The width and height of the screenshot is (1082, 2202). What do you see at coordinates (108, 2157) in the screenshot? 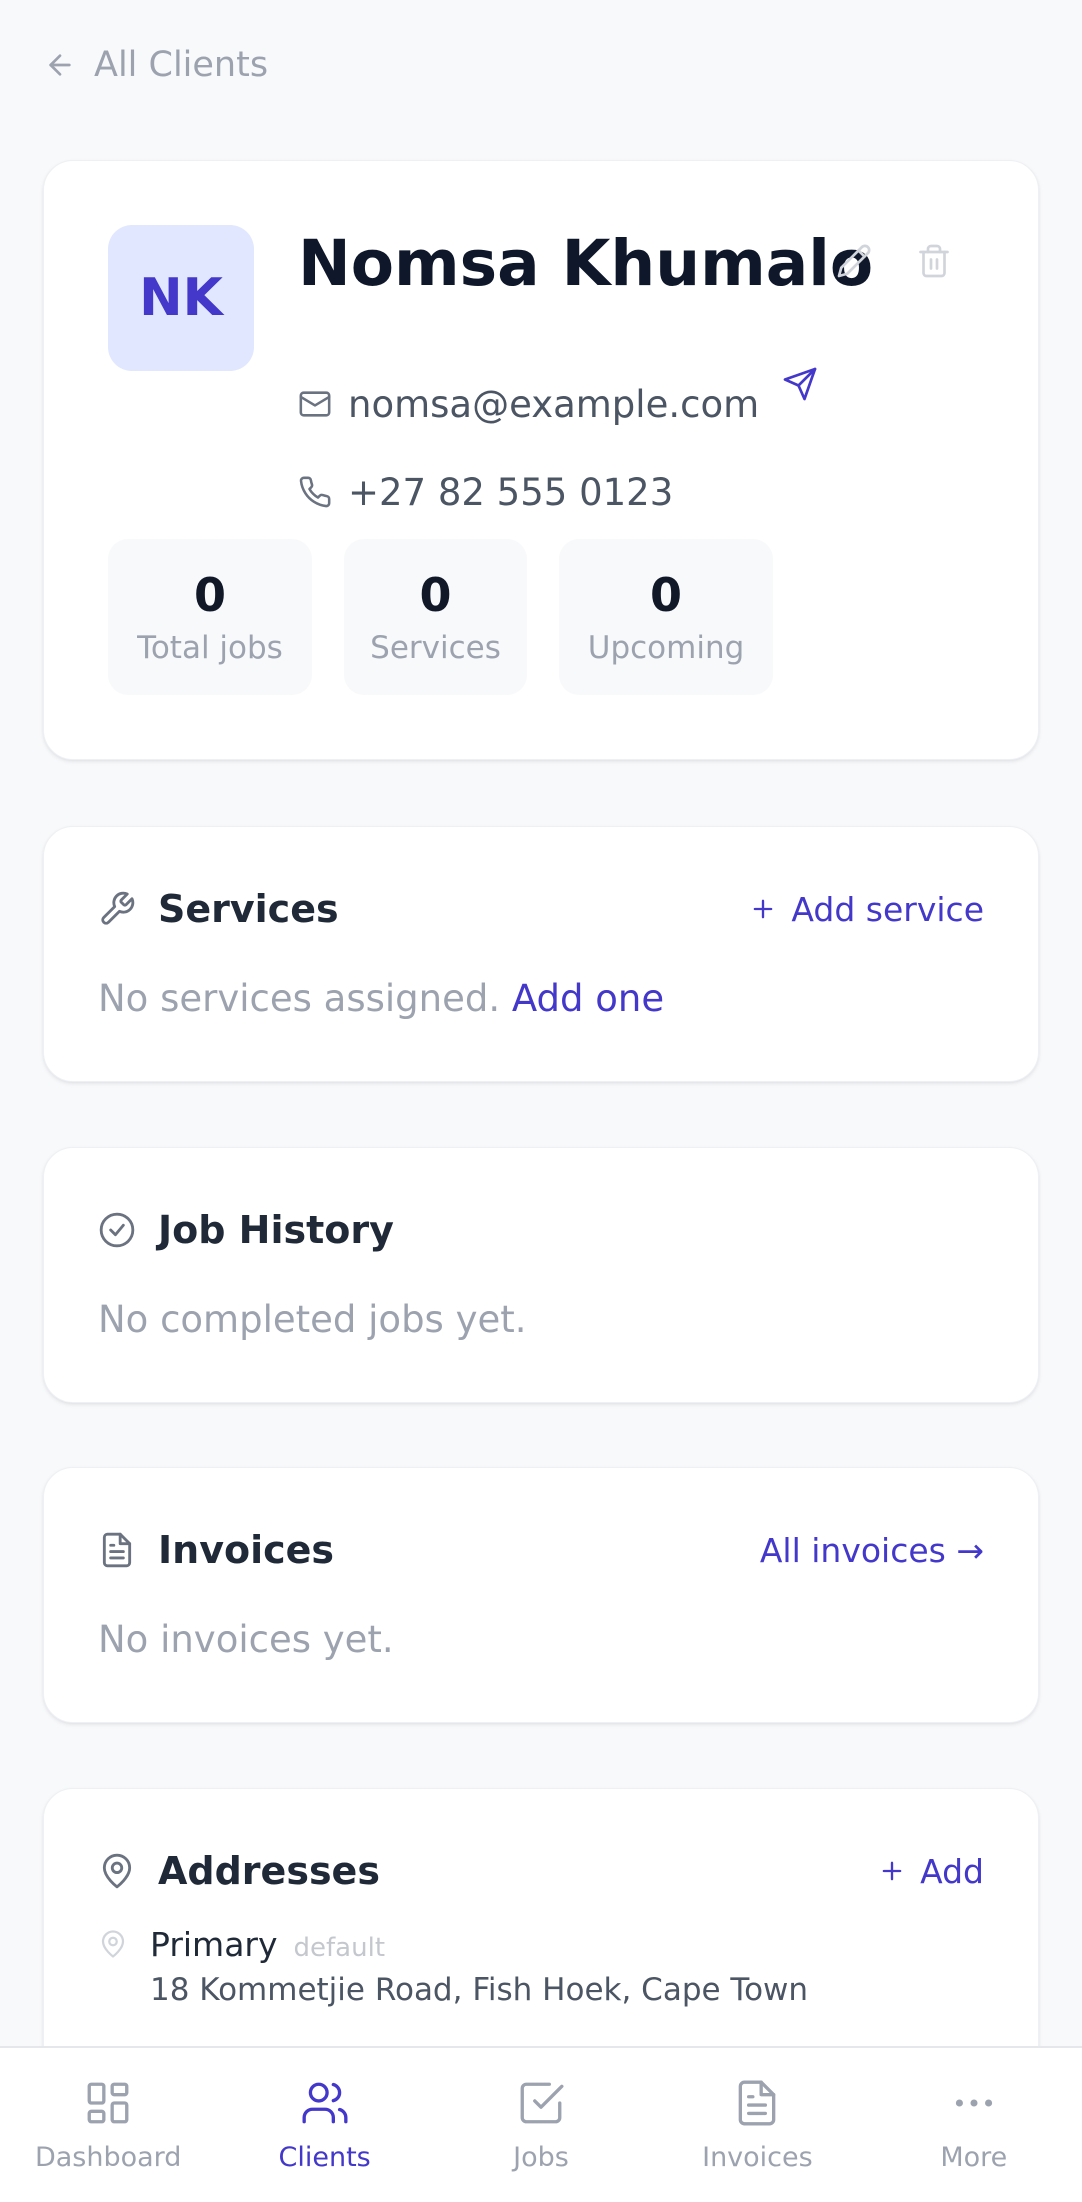
I see `nav-label: Dashboard` at bounding box center [108, 2157].